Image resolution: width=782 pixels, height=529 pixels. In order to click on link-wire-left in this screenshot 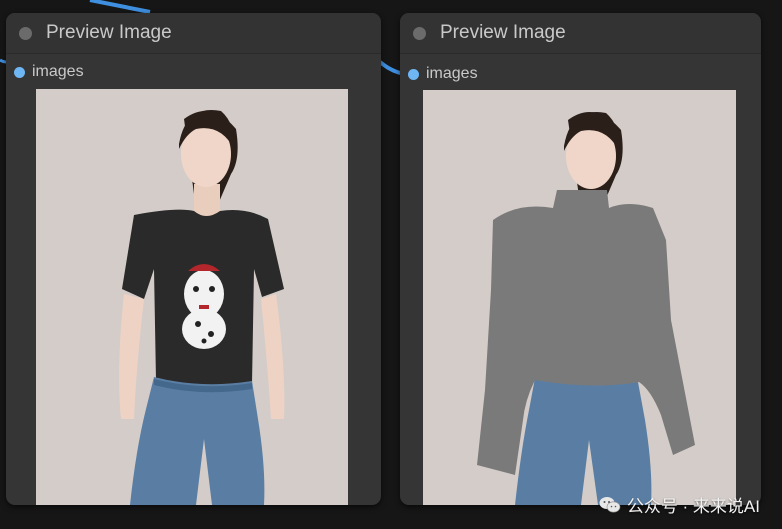, I will do `click(120, 7)`.